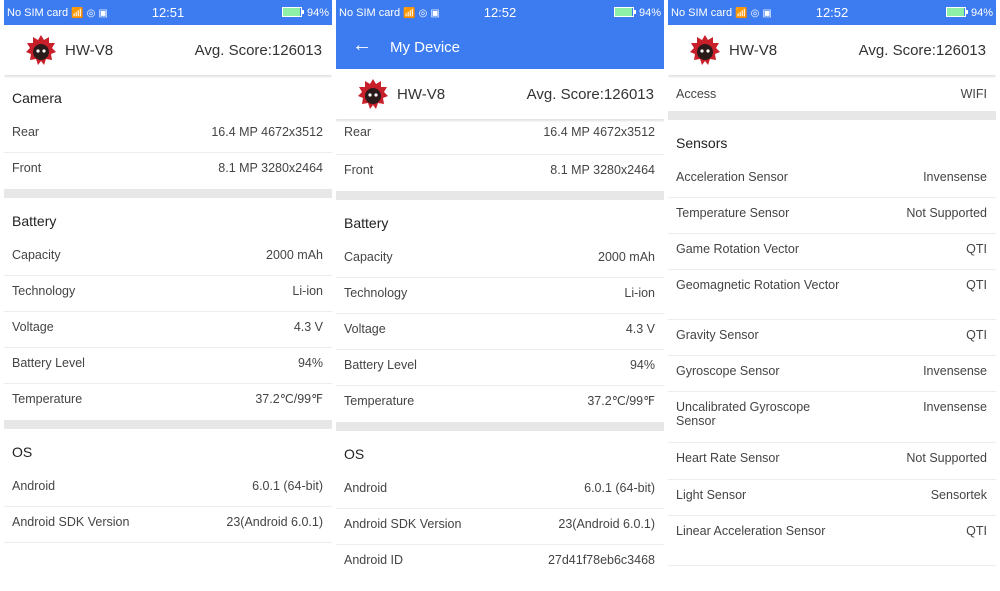  I want to click on item-label: Game Rotation Vector, so click(737, 249).